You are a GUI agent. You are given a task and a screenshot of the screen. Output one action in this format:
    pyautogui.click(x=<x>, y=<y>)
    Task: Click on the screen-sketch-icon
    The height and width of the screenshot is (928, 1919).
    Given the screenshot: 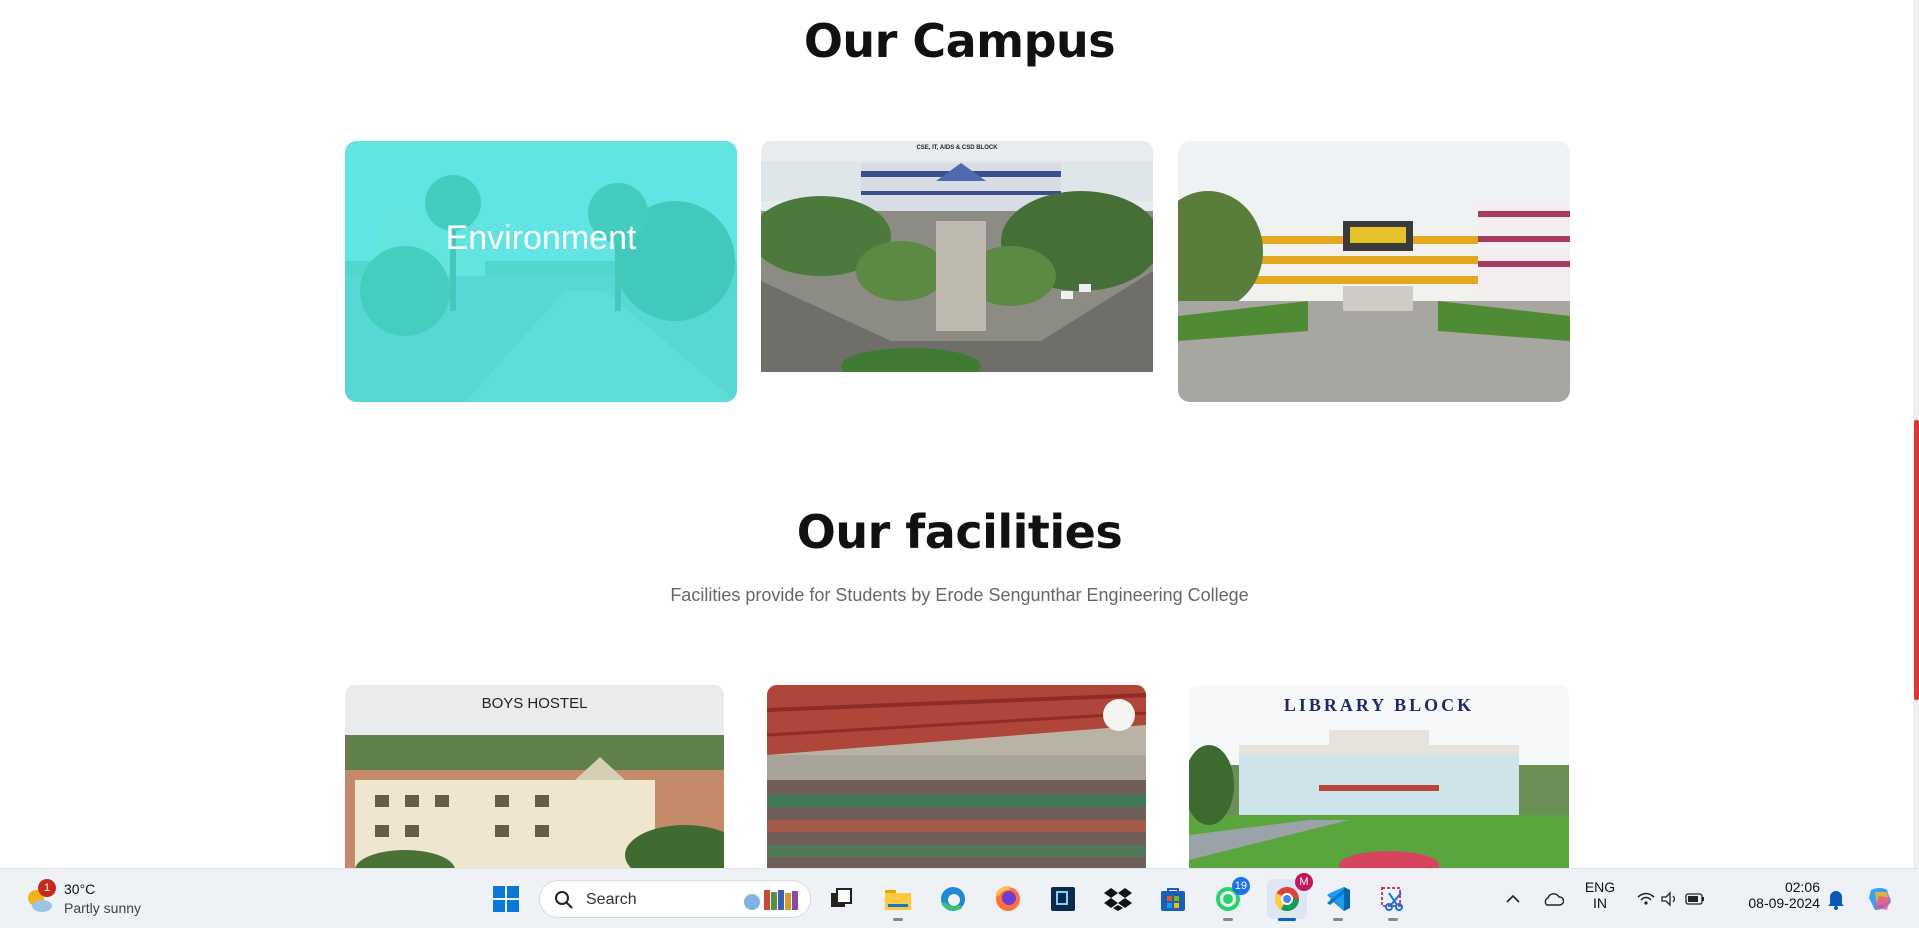 What is the action you would take?
    pyautogui.click(x=1063, y=899)
    